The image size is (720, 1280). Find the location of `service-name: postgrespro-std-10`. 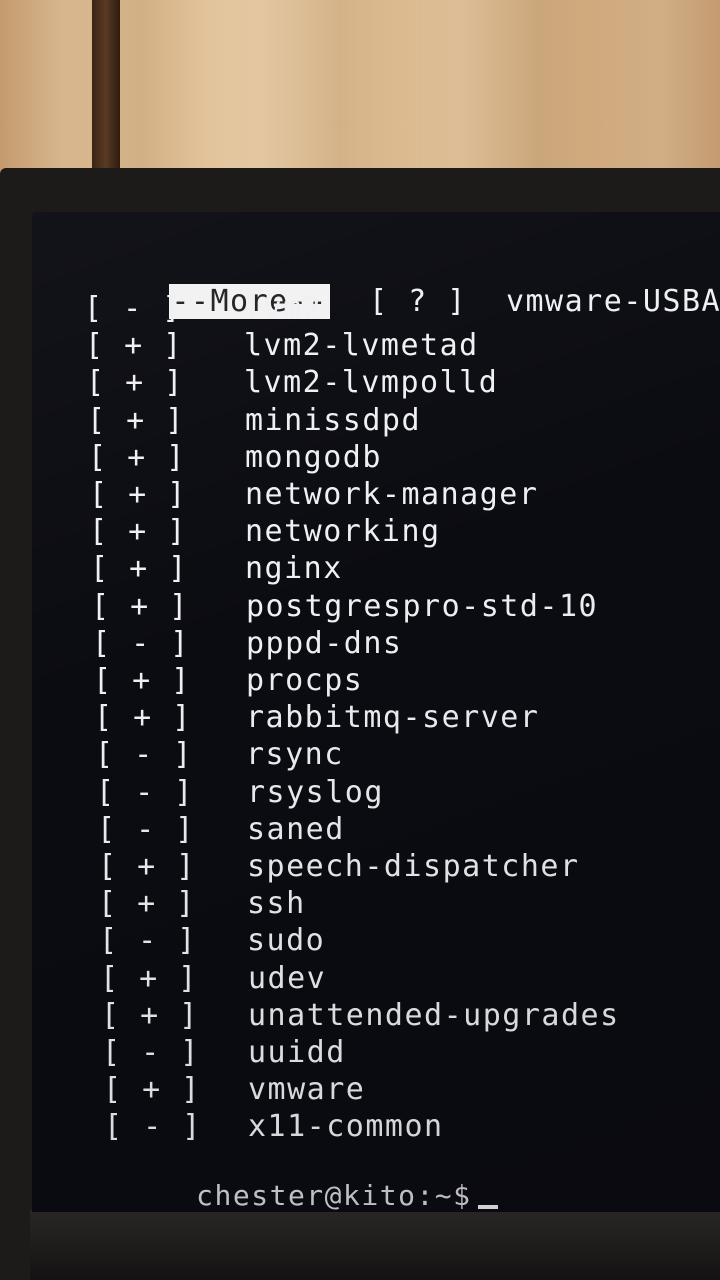

service-name: postgrespro-std-10 is located at coordinates (422, 606).